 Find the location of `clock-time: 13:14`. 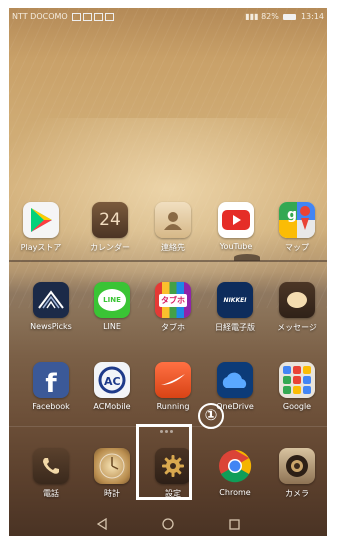

clock-time: 13:14 is located at coordinates (312, 16).